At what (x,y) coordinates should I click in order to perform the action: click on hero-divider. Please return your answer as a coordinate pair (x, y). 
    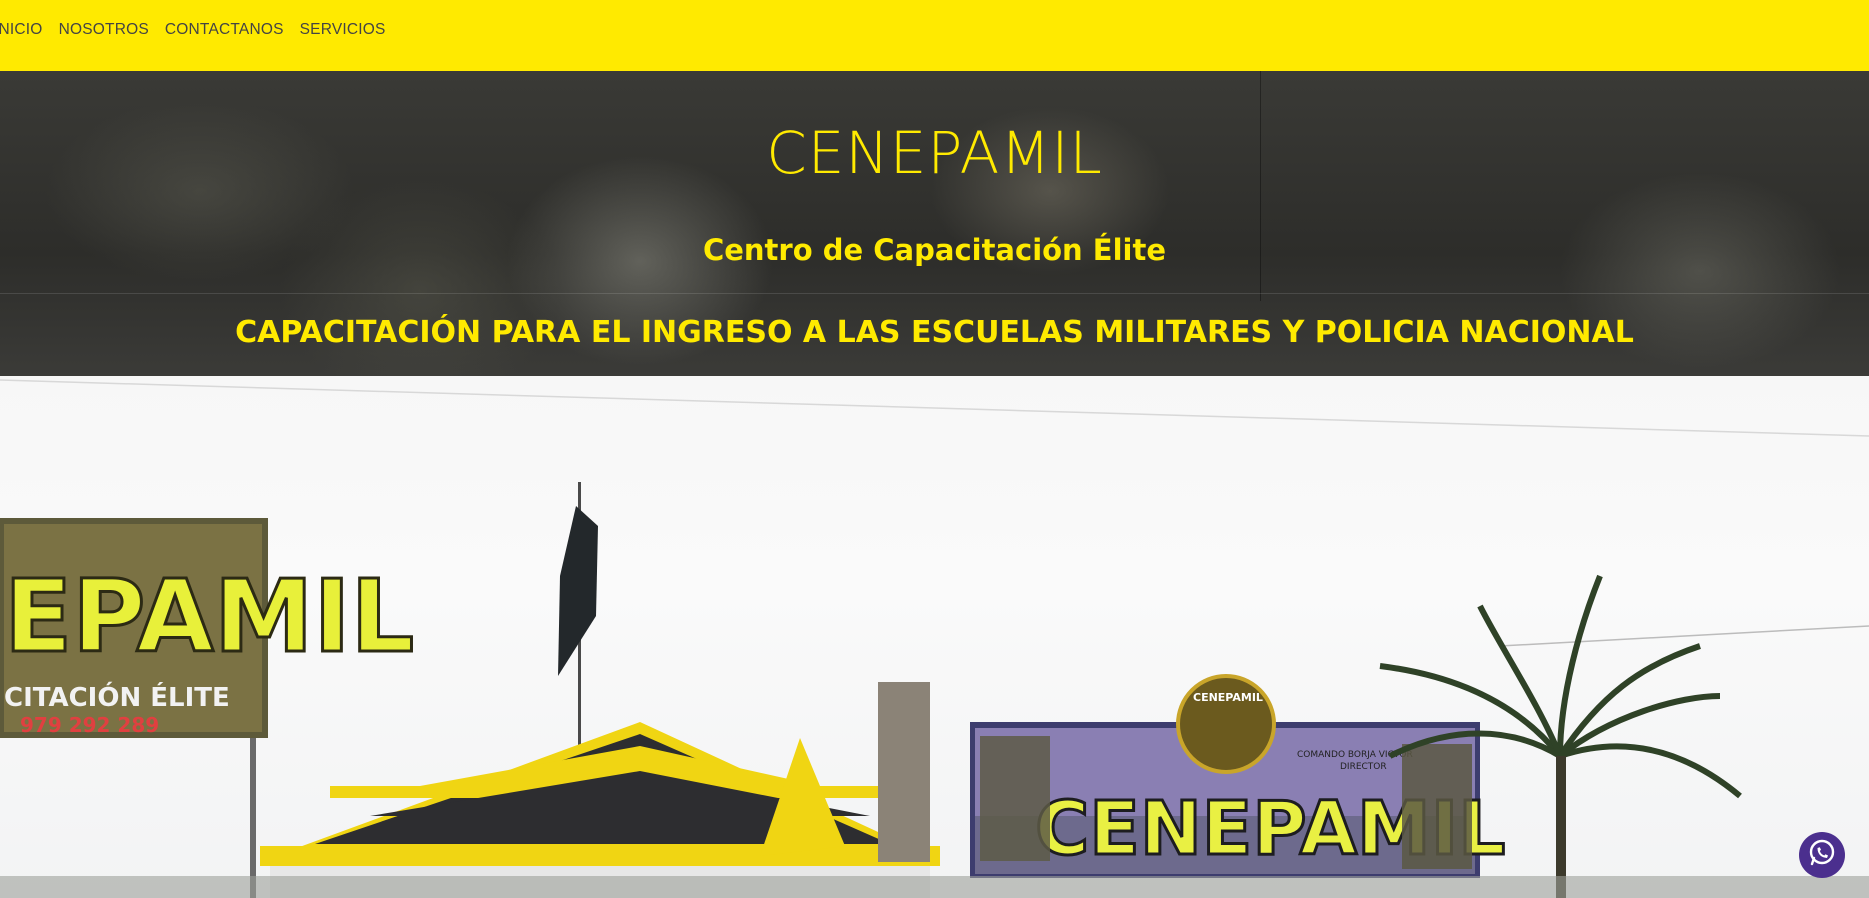
    Looking at the image, I should click on (934, 293).